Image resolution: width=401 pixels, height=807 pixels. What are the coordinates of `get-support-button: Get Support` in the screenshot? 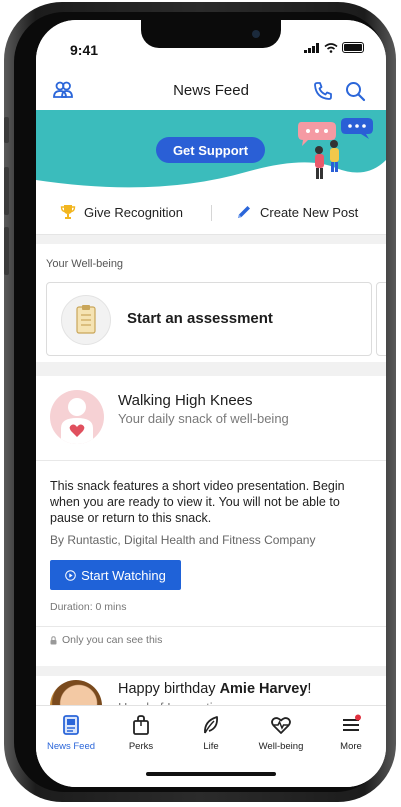 It's located at (210, 150).